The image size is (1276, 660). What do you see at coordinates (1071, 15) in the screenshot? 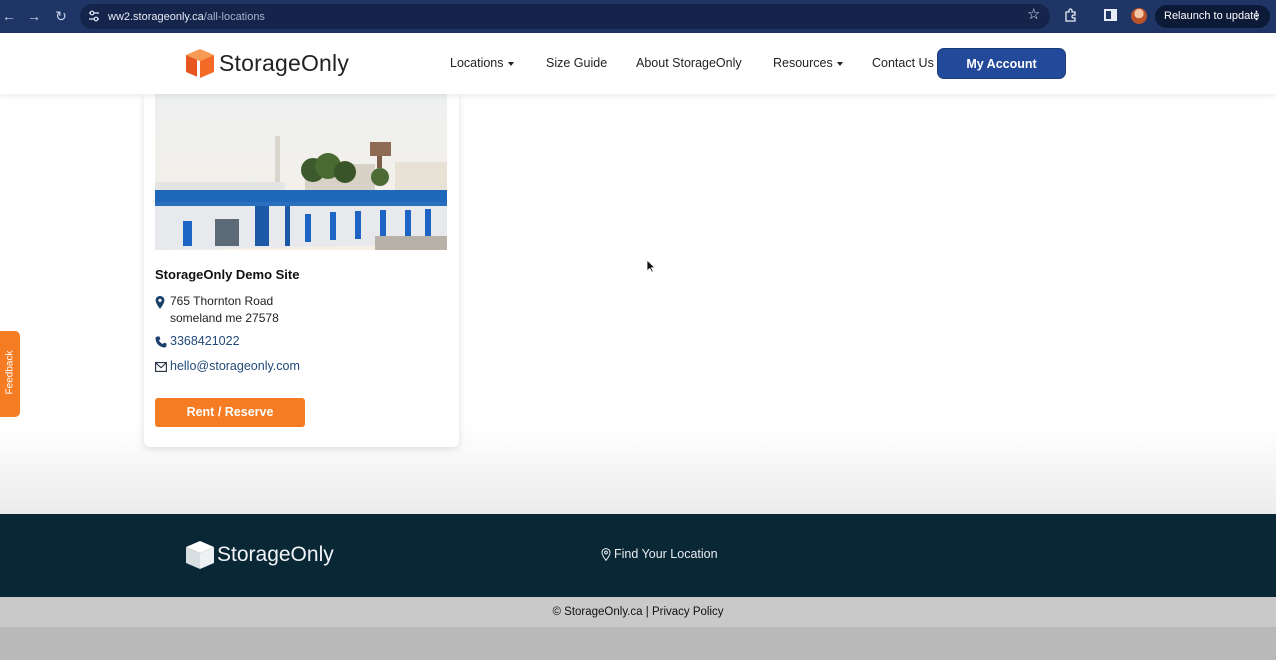
I see `extensions-icon` at bounding box center [1071, 15].